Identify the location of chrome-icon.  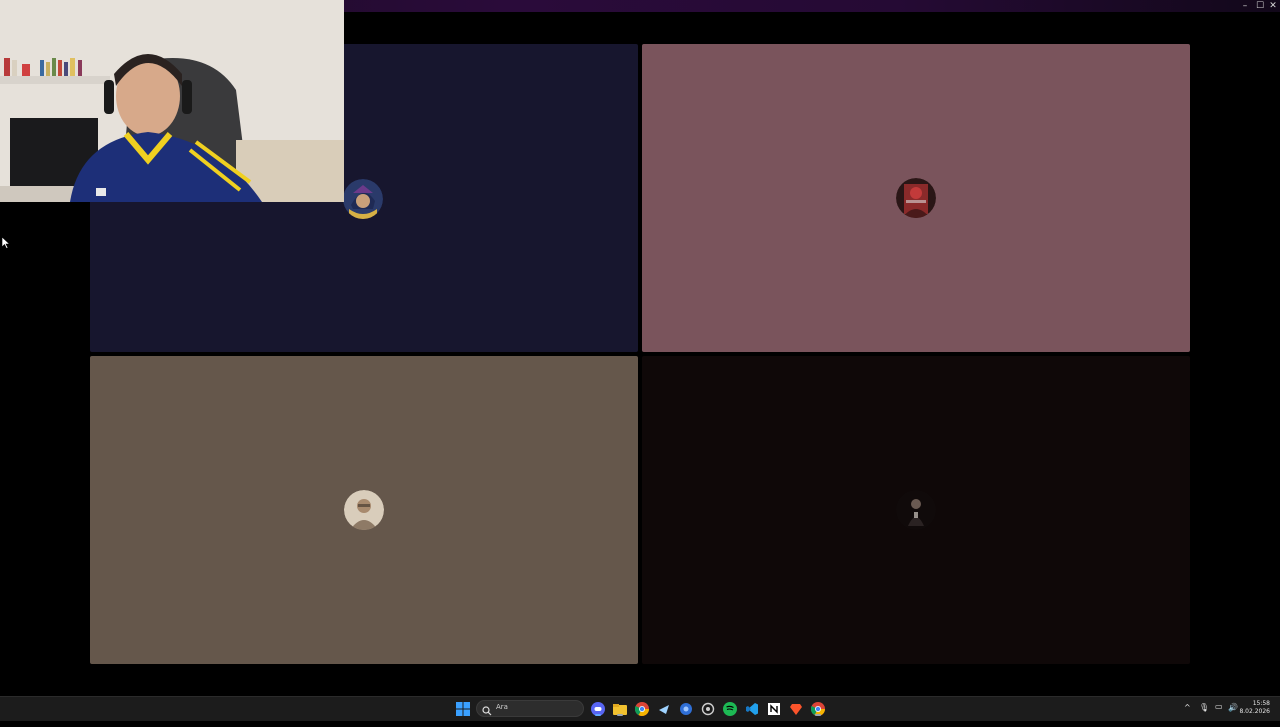
(642, 709).